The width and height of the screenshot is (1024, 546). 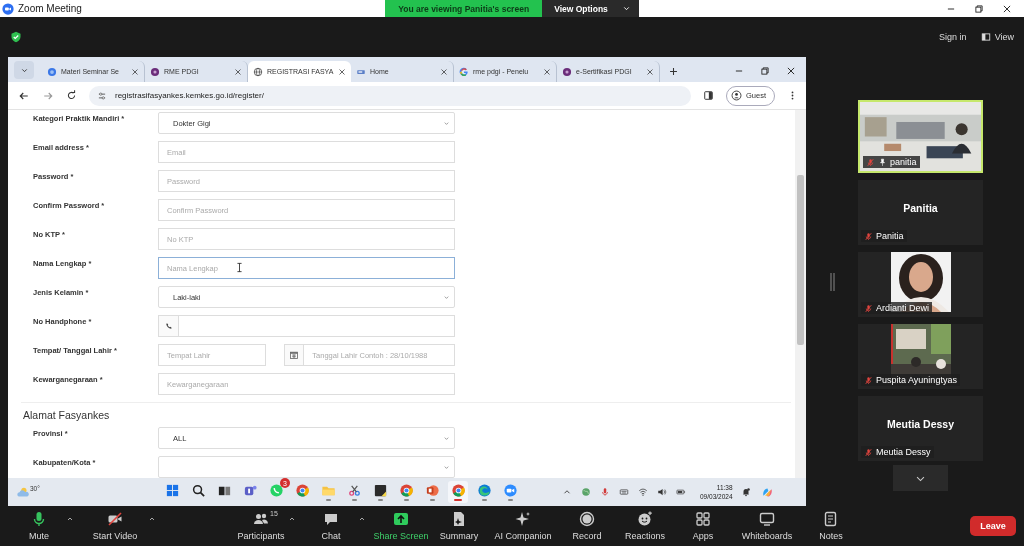 What do you see at coordinates (890, 236) in the screenshot?
I see `participant-name: Panitia` at bounding box center [890, 236].